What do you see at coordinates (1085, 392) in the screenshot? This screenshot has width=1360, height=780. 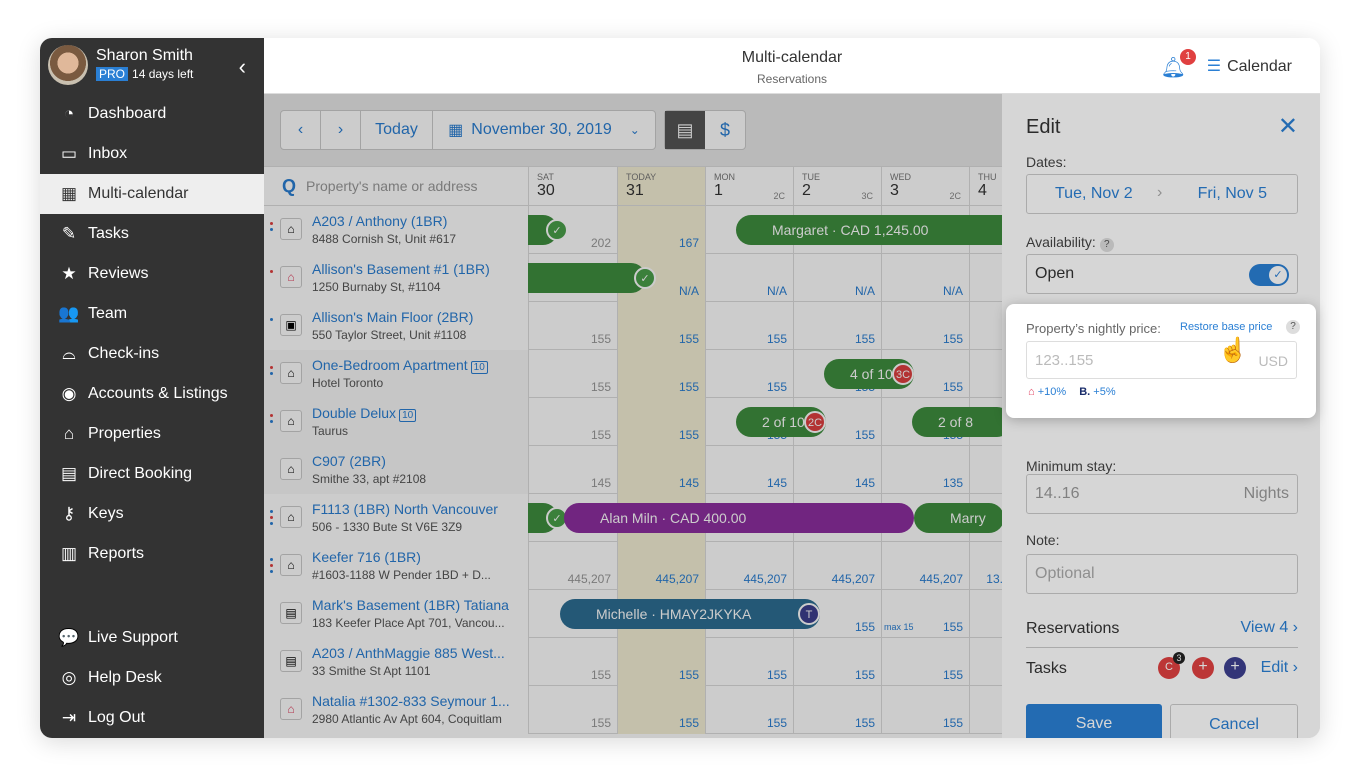 I see `booking-com-icon: B.` at bounding box center [1085, 392].